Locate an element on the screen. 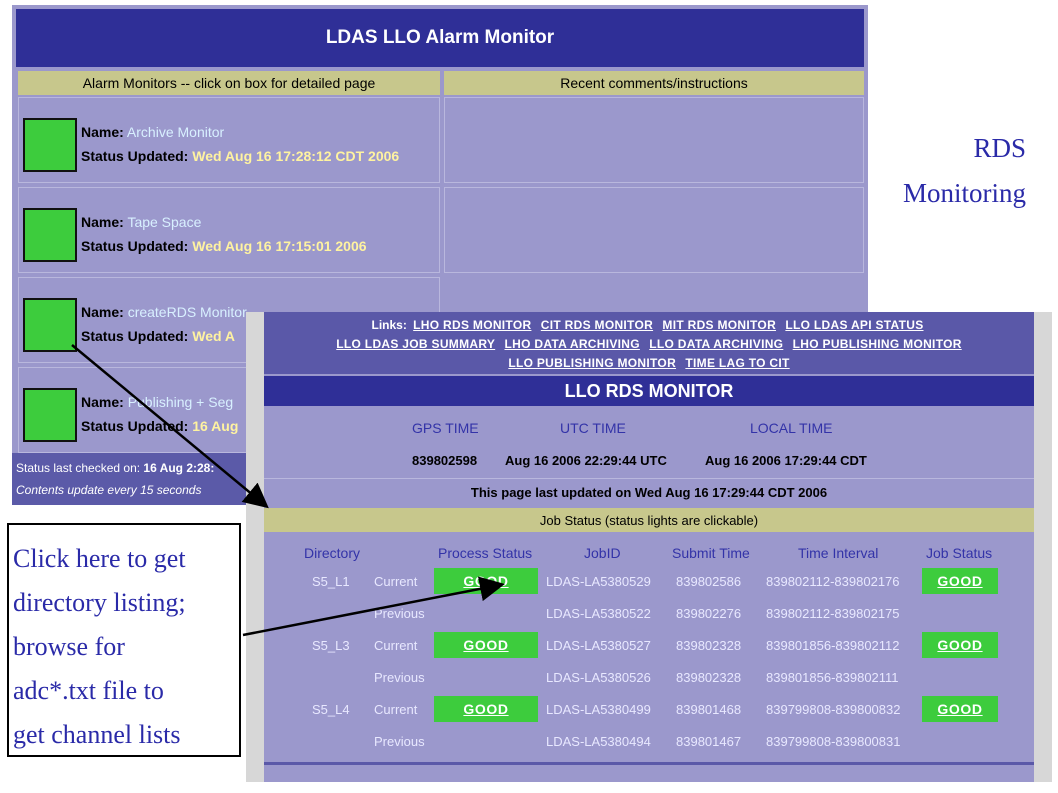 This screenshot has width=1058, height=793. caption-line-2: Monitoring is located at coordinates (964, 193).